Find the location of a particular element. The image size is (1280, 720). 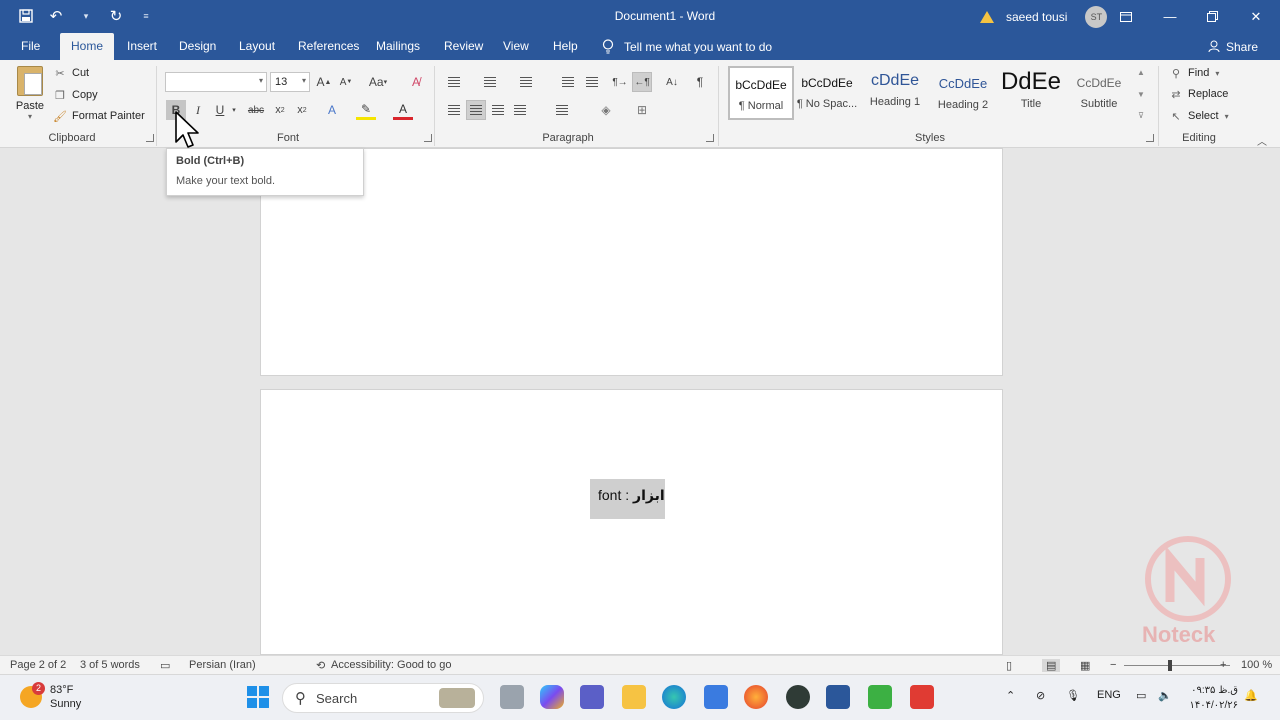

replace-button: ⇄ Replace is located at coordinates (1199, 94).